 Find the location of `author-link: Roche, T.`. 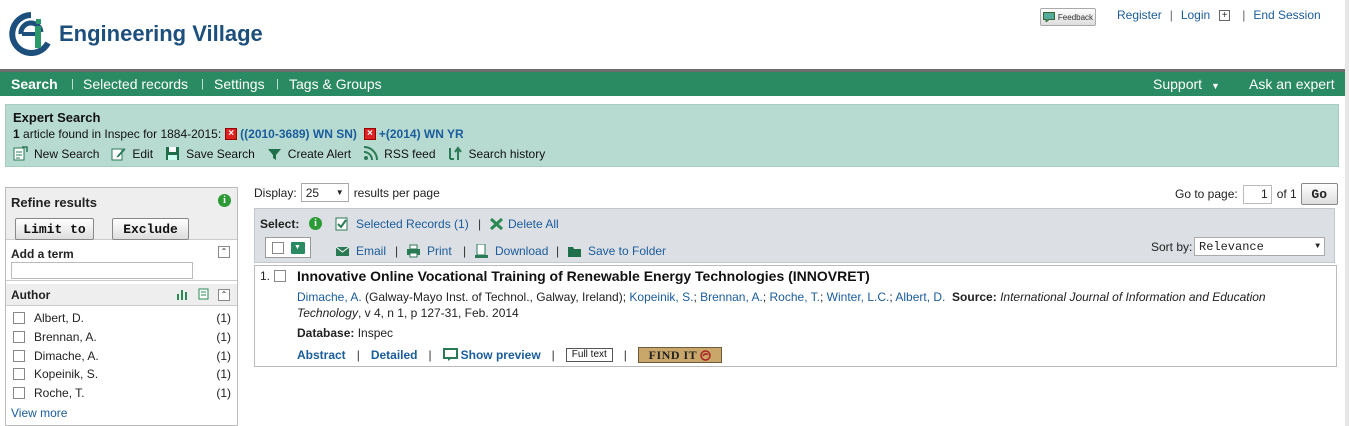

author-link: Roche, T. is located at coordinates (795, 297).